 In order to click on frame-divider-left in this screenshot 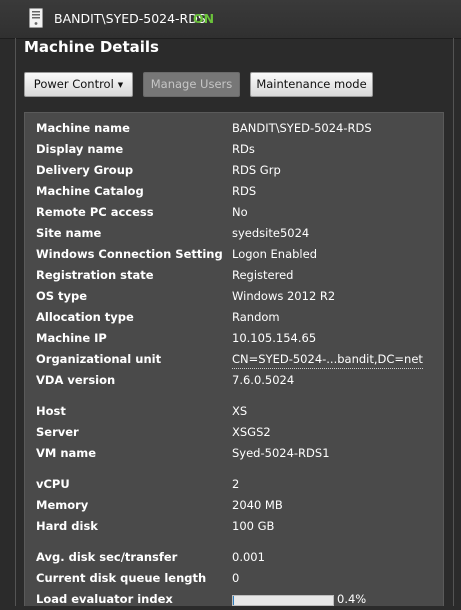, I will do `click(15, 322)`.